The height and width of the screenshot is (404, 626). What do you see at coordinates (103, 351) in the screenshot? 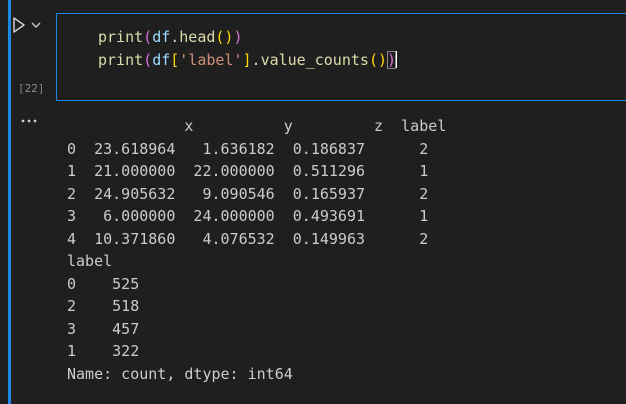
I see `output-line: 1 322` at bounding box center [103, 351].